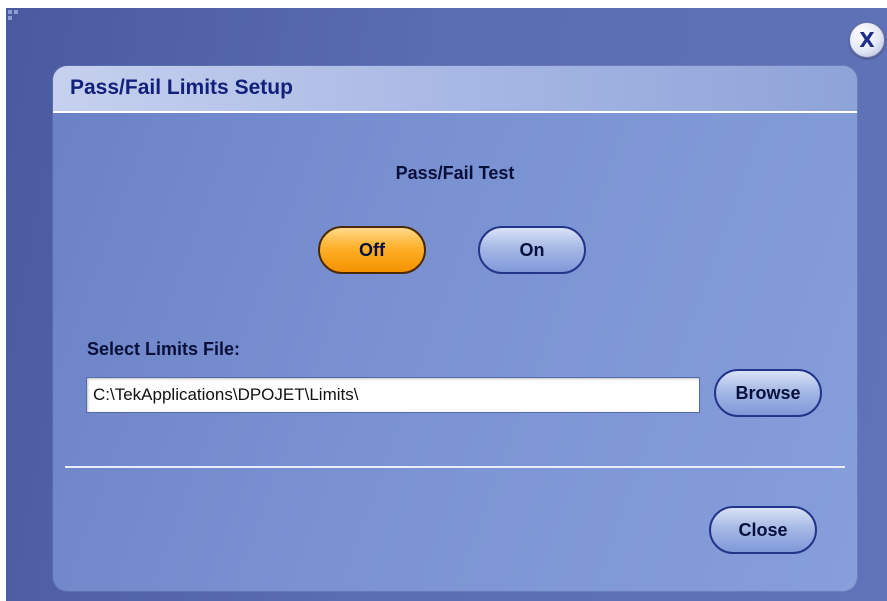  What do you see at coordinates (455, 173) in the screenshot?
I see `pass-fail-test-label: Pass/Fail Test` at bounding box center [455, 173].